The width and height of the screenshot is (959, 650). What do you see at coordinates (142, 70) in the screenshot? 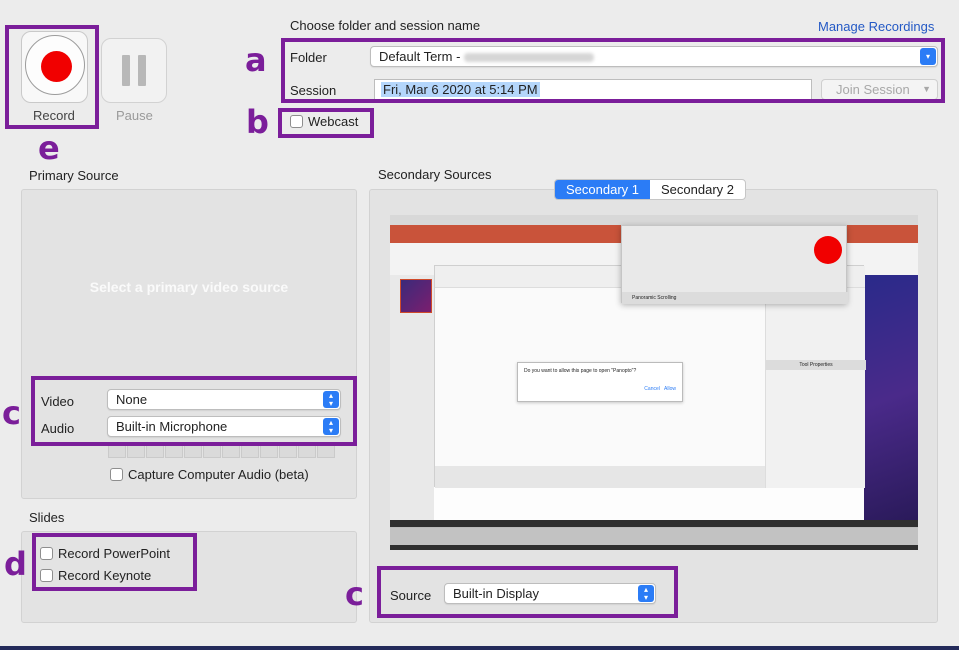
I see `pause-icon-bar` at bounding box center [142, 70].